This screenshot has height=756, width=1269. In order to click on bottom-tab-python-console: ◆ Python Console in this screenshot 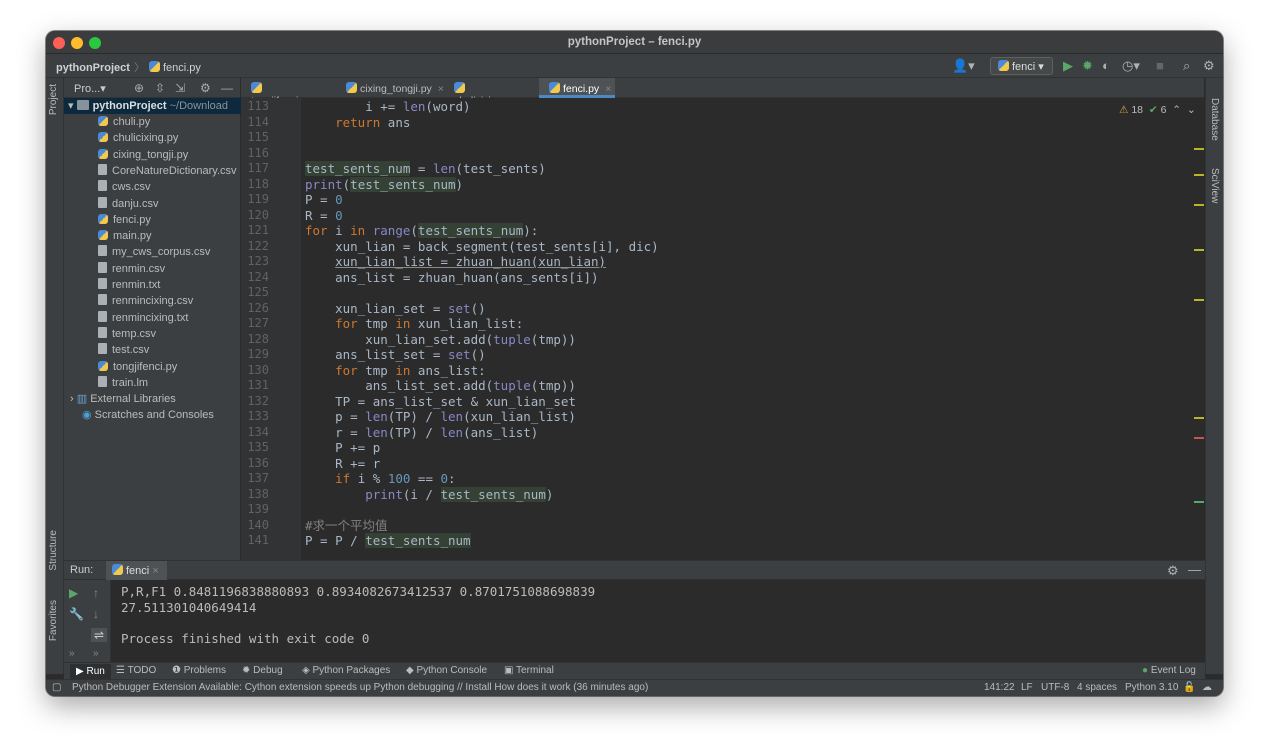, I will do `click(446, 670)`.